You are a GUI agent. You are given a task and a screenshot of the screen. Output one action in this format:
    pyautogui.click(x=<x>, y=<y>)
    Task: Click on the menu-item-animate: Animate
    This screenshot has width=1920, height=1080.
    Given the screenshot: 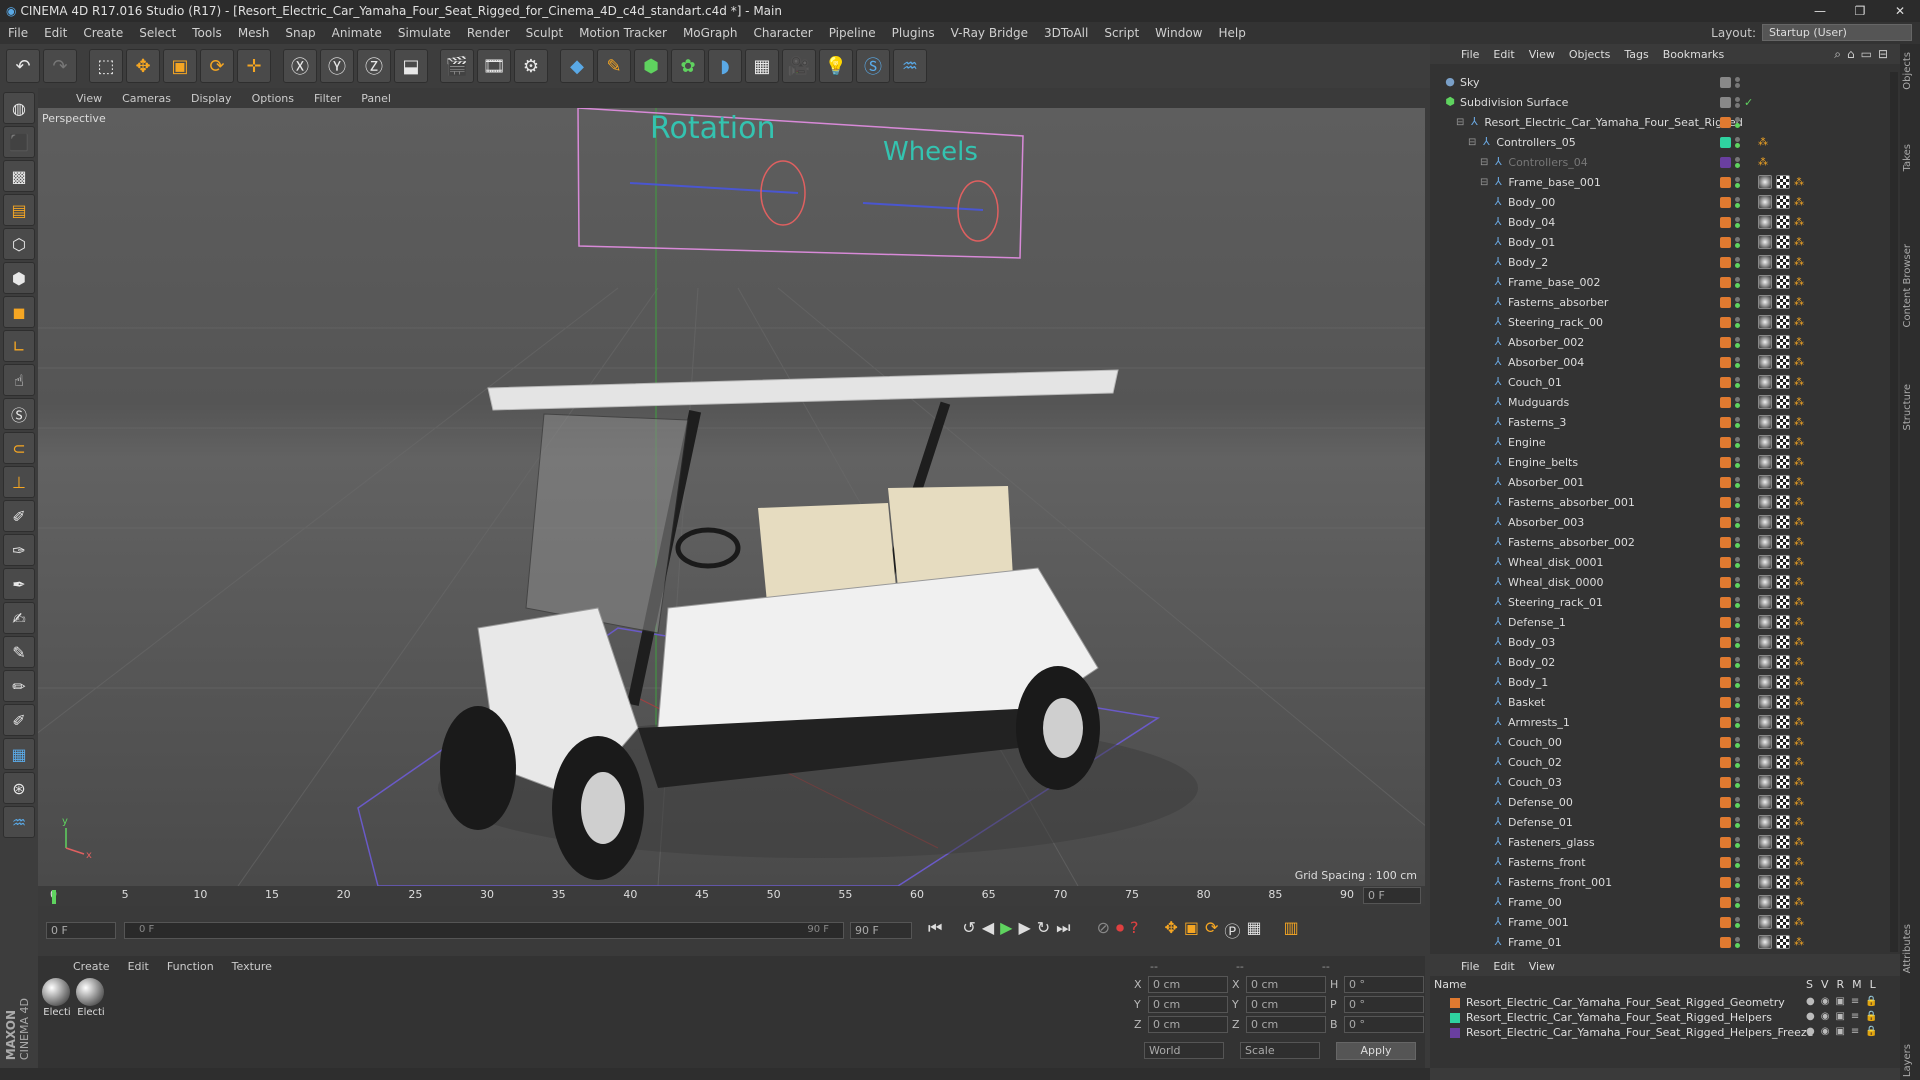 What is the action you would take?
    pyautogui.click(x=357, y=33)
    